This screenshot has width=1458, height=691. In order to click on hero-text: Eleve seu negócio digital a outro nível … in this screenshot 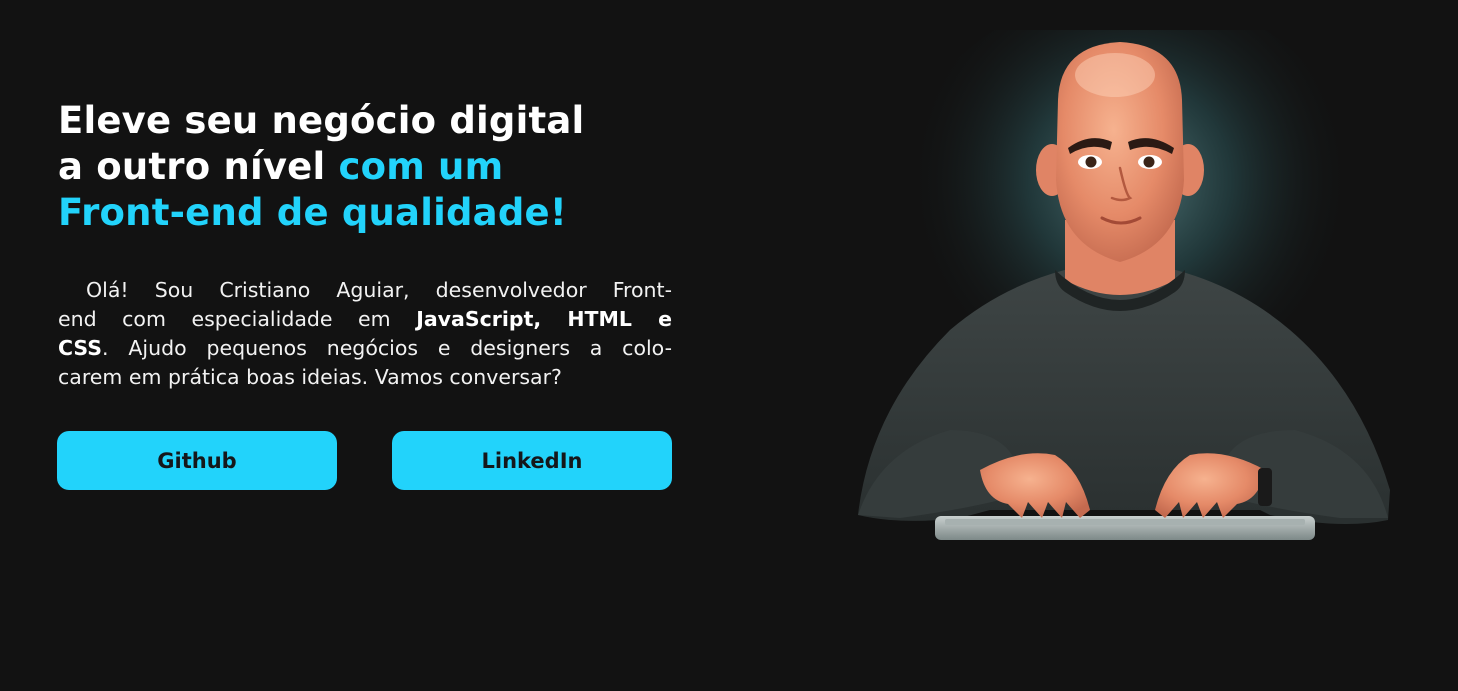, I will do `click(368, 167)`.